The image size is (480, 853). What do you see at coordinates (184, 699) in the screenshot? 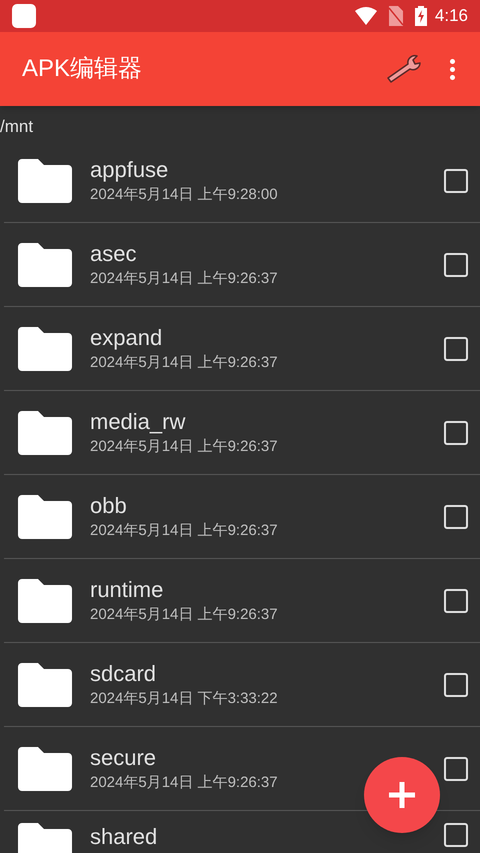
I see `file-date: 2024年5月14日 下午3:33:22` at bounding box center [184, 699].